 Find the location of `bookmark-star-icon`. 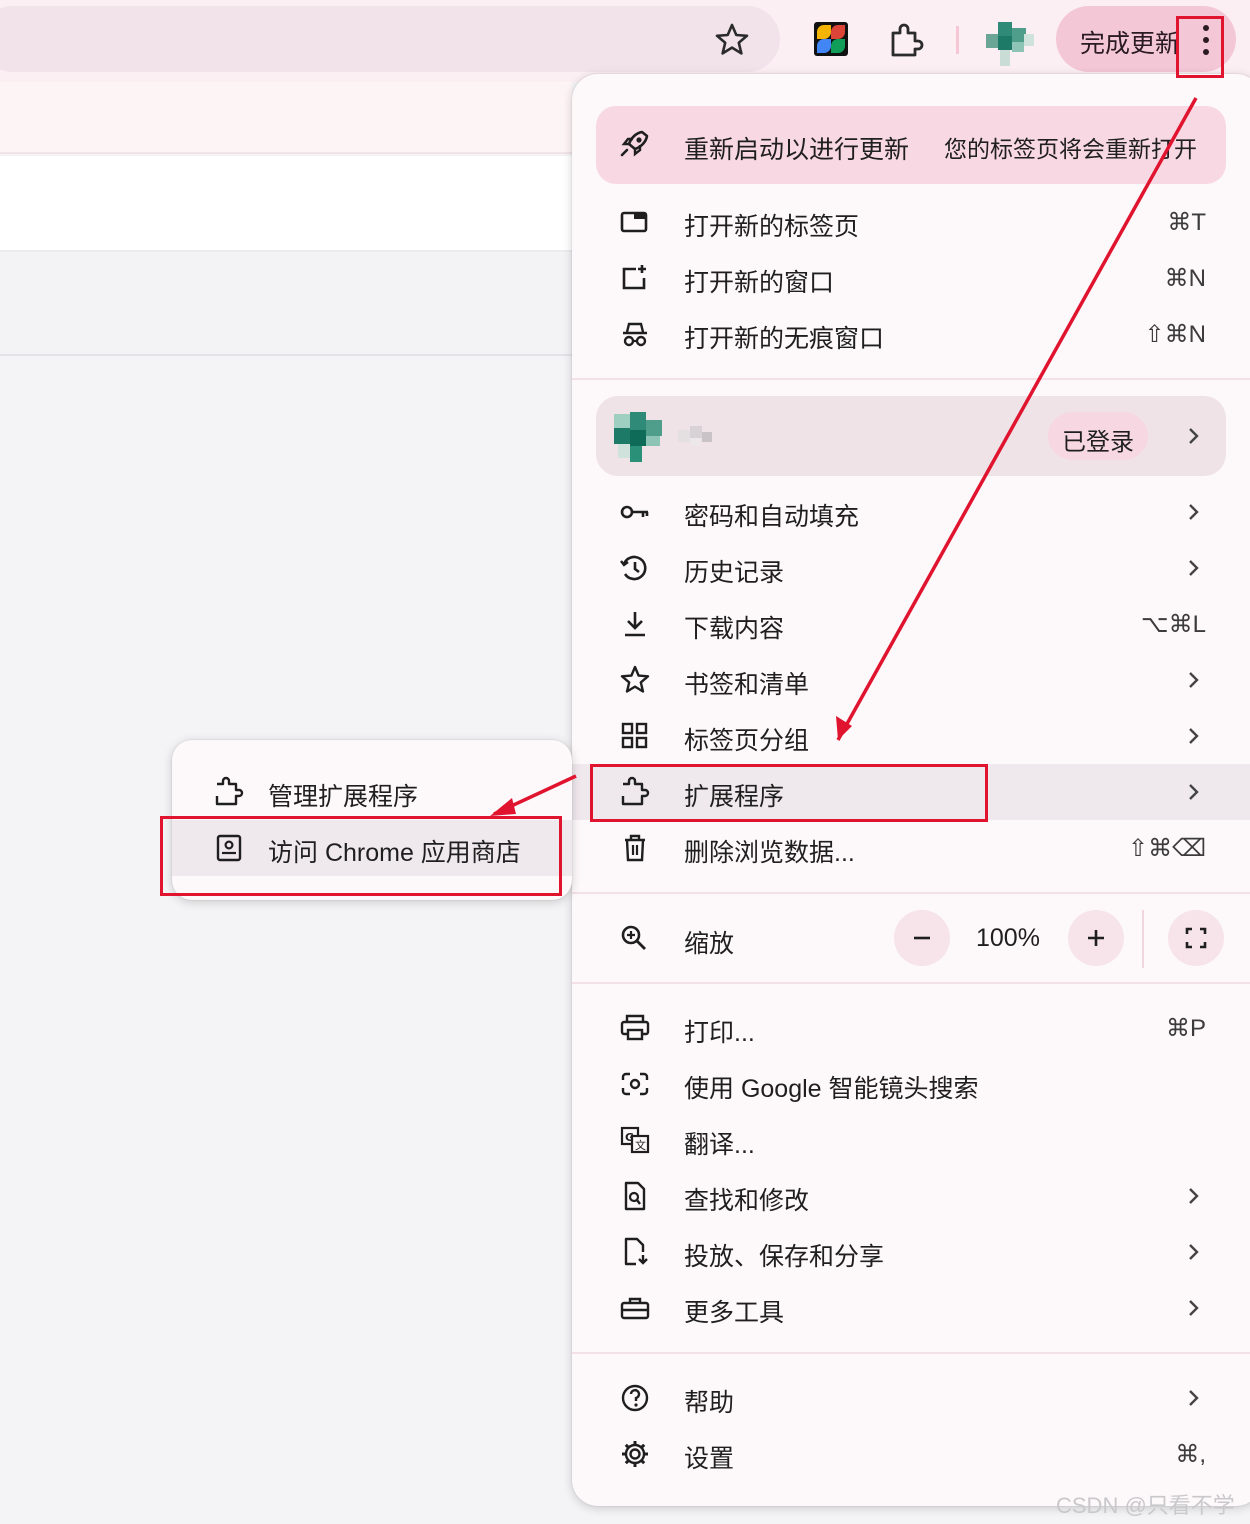

bookmark-star-icon is located at coordinates (732, 40).